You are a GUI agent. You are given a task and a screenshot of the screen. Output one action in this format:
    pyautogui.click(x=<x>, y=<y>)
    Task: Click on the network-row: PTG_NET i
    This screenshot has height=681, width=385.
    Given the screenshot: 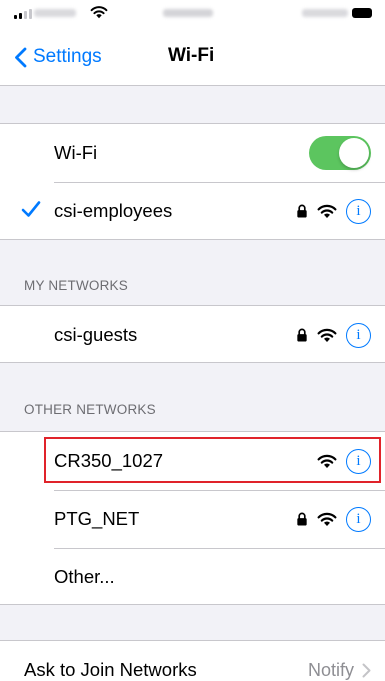 What is the action you would take?
    pyautogui.click(x=192, y=519)
    